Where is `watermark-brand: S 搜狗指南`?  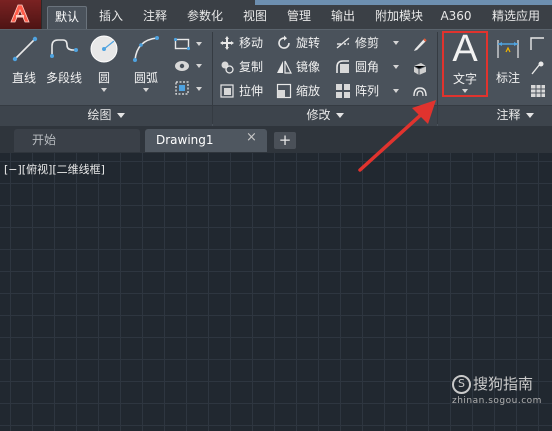 watermark-brand: S 搜狗指南 is located at coordinates (492, 383).